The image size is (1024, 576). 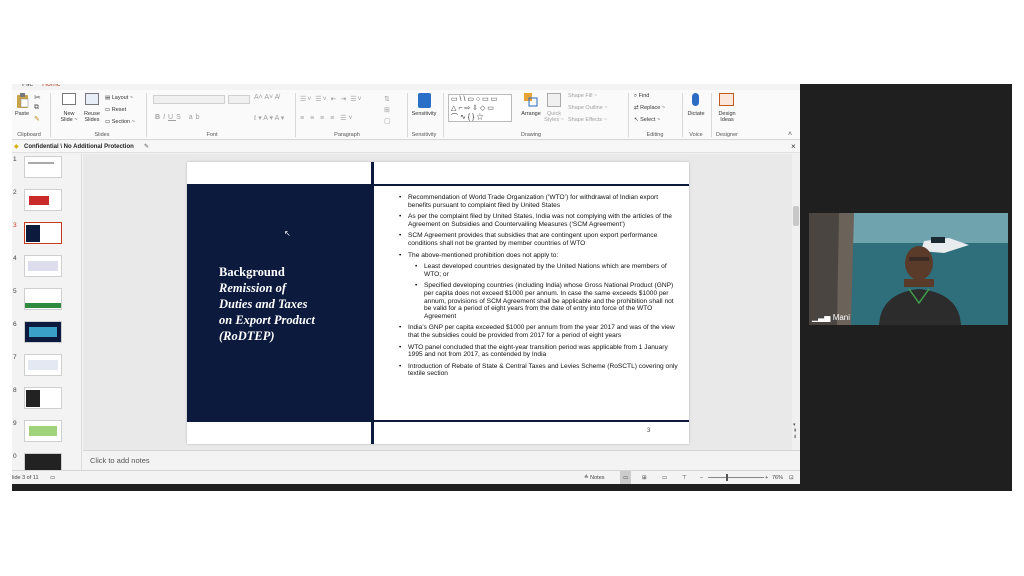 I want to click on slideshow-icon: ⊤, so click(x=684, y=478).